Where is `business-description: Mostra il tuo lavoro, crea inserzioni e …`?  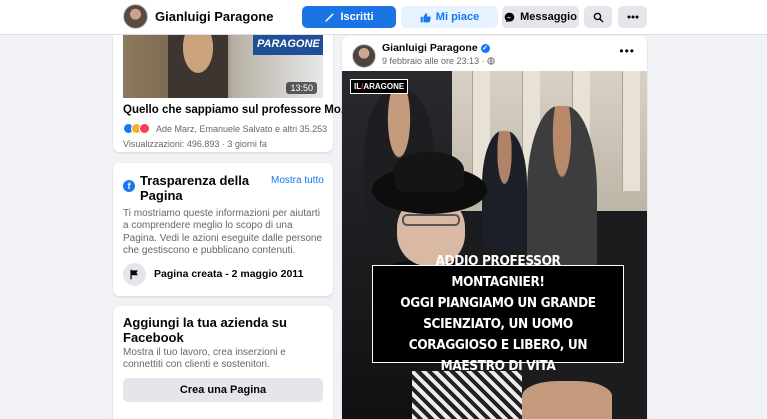 business-description: Mostra il tuo lavoro, crea inserzioni e … is located at coordinates (204, 359).